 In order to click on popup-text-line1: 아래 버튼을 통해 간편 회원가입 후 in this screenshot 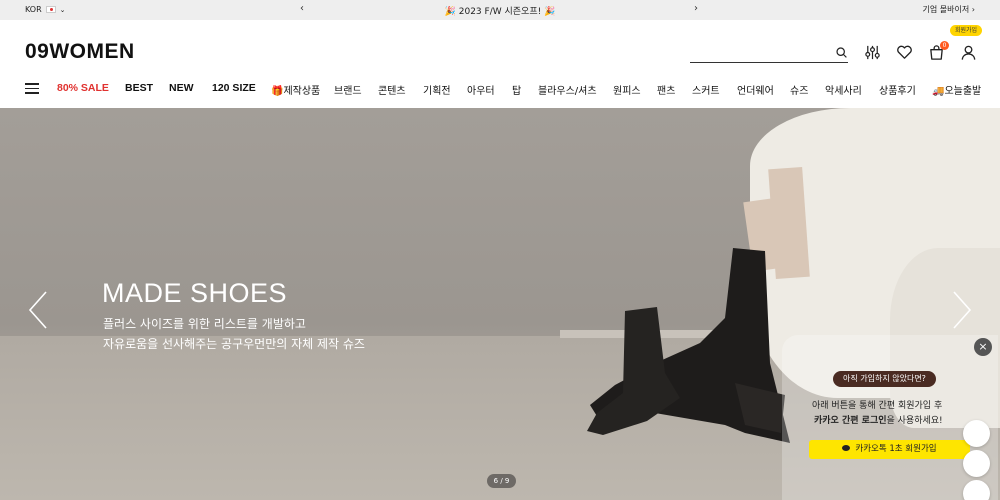, I will do `click(877, 406)`.